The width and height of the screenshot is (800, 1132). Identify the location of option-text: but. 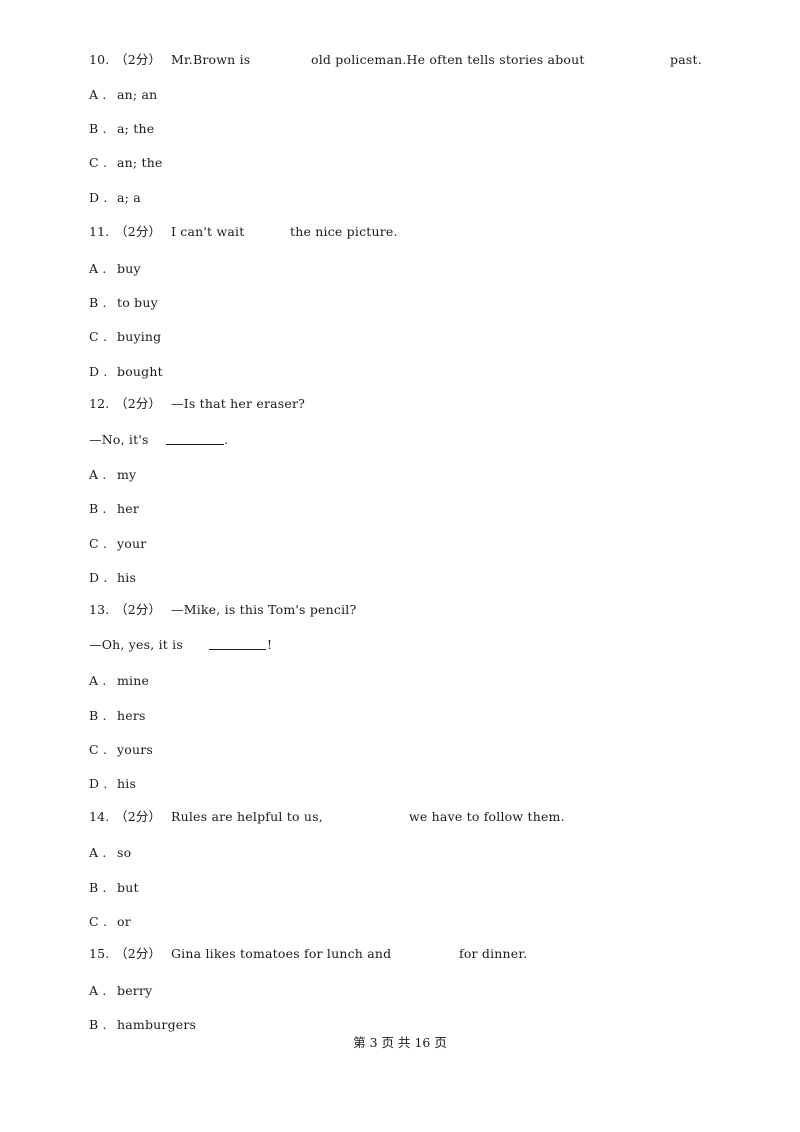
(128, 887).